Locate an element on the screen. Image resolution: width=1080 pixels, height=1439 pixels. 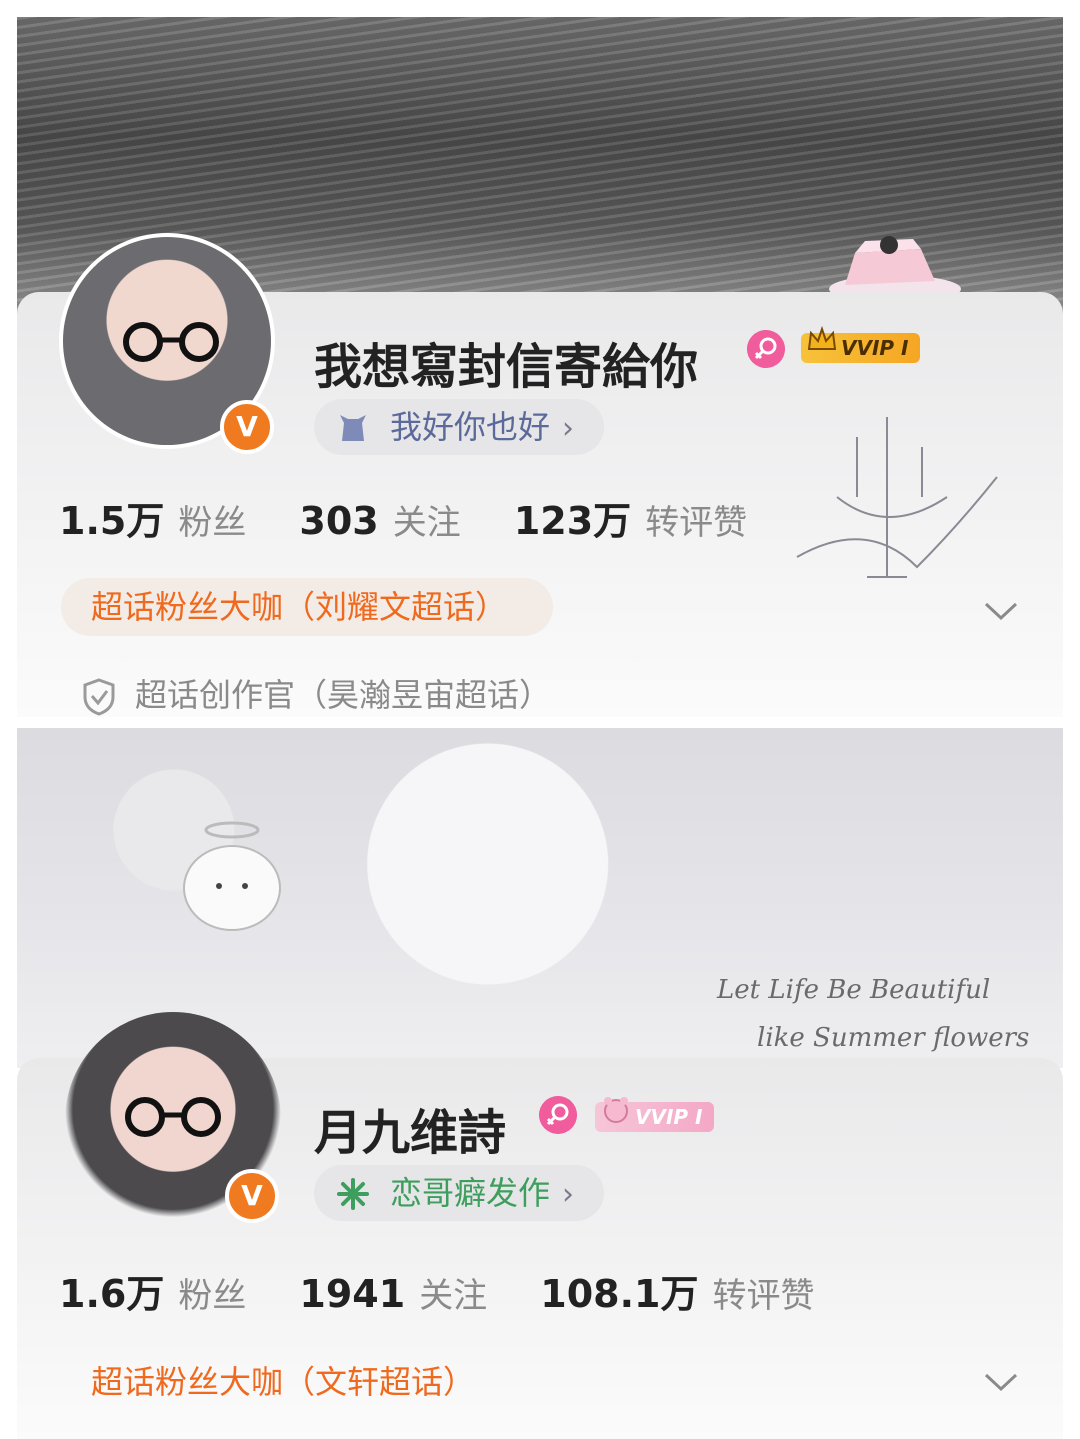
stat-reposts-likes: 108.1万 转评赞 is located at coordinates (677, 1290).